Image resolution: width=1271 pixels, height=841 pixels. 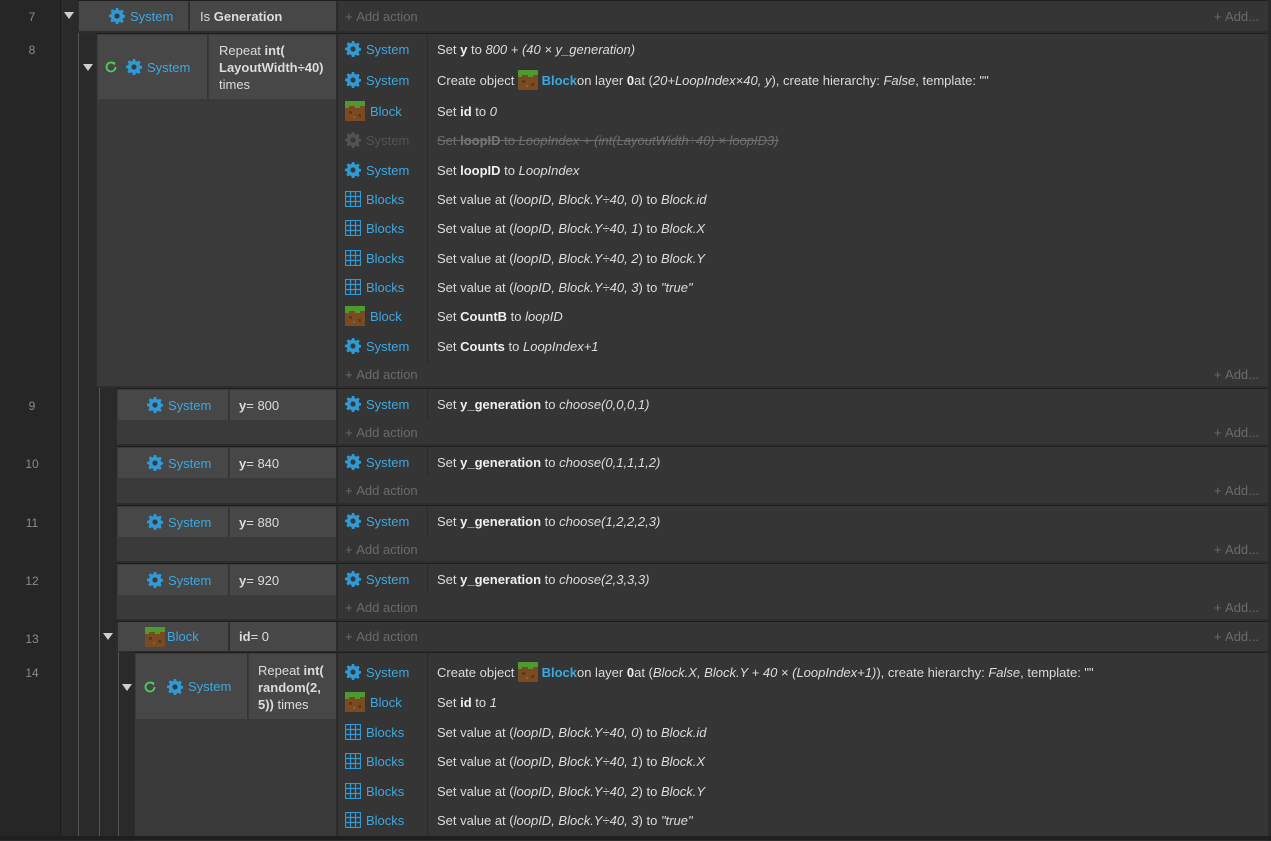 What do you see at coordinates (283, 636) in the screenshot?
I see `condition-text: id = 0` at bounding box center [283, 636].